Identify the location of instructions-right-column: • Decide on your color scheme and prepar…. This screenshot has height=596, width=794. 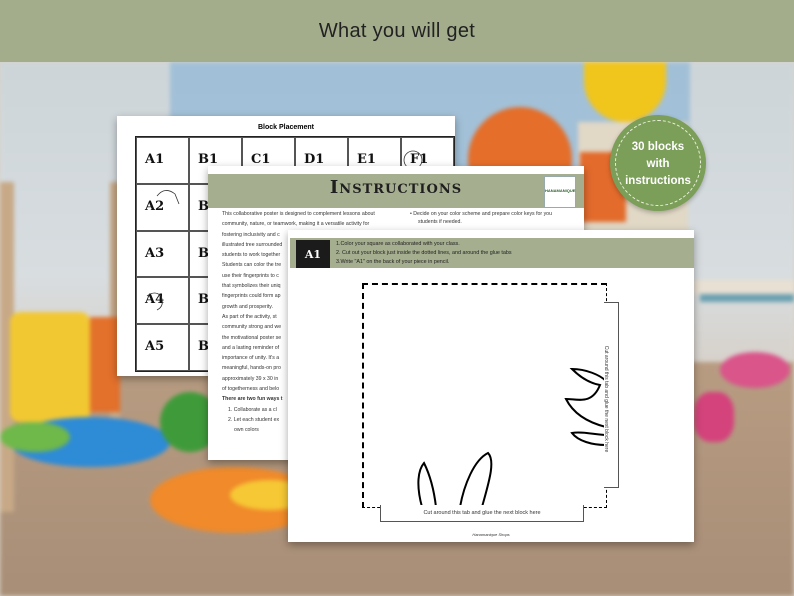
(495, 218).